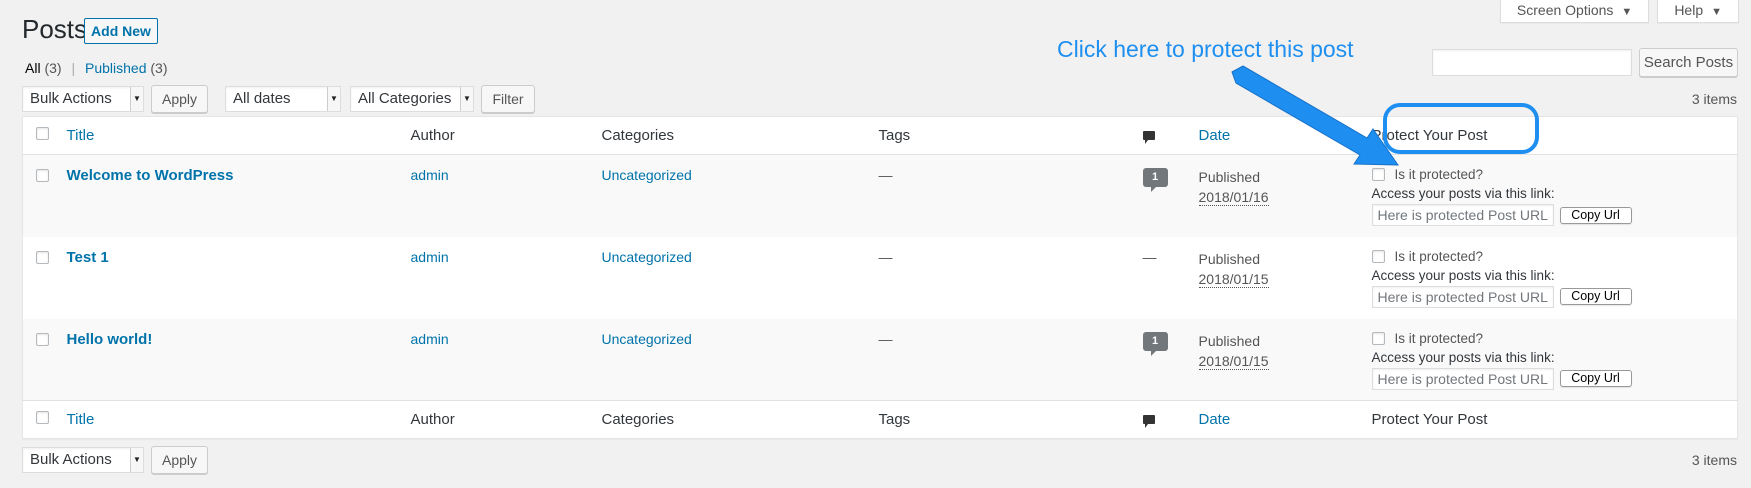 This screenshot has height=488, width=1751. Describe the element at coordinates (1532, 62) in the screenshot. I see `search-input` at that location.